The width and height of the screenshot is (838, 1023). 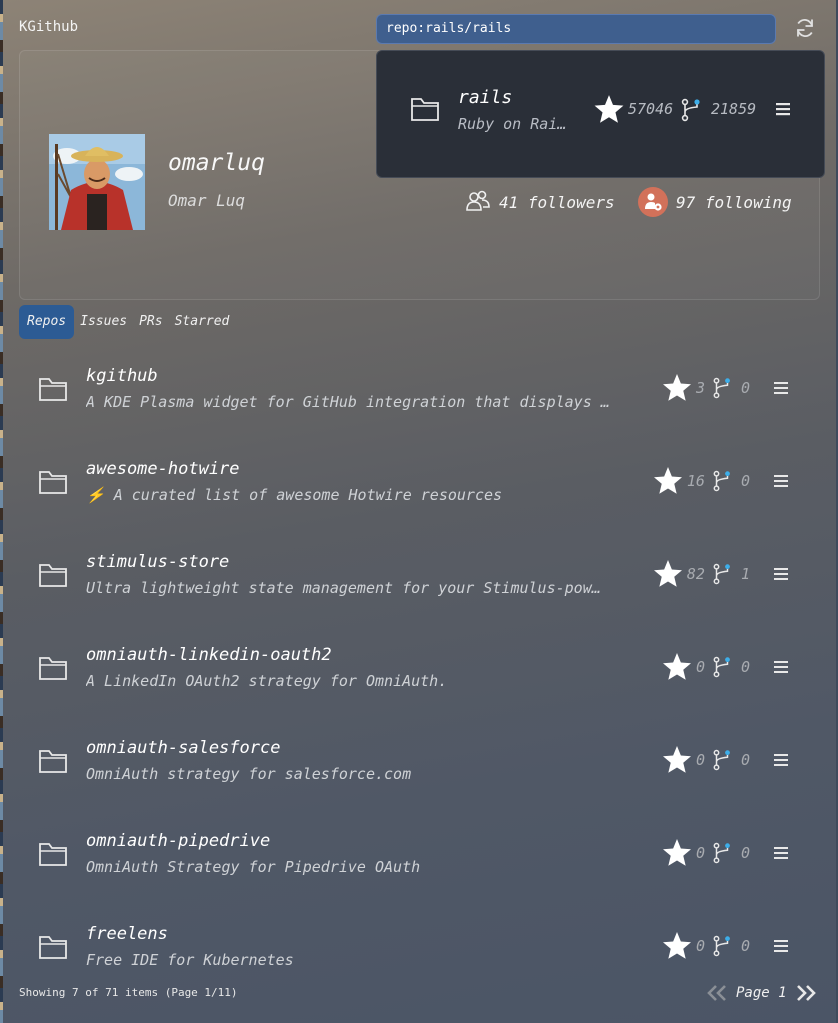 I want to click on repo-stats: 3 0, so click(x=724, y=388).